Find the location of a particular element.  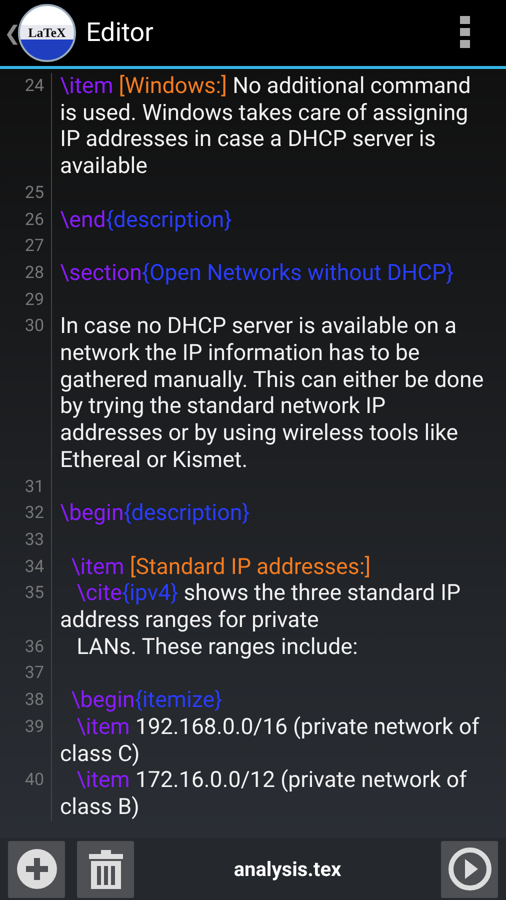

code-line: \item [Windows:] No additional command is used. Windows takes care of assigning IP addresses in case a DHCP server is available is located at coordinates (266, 126).